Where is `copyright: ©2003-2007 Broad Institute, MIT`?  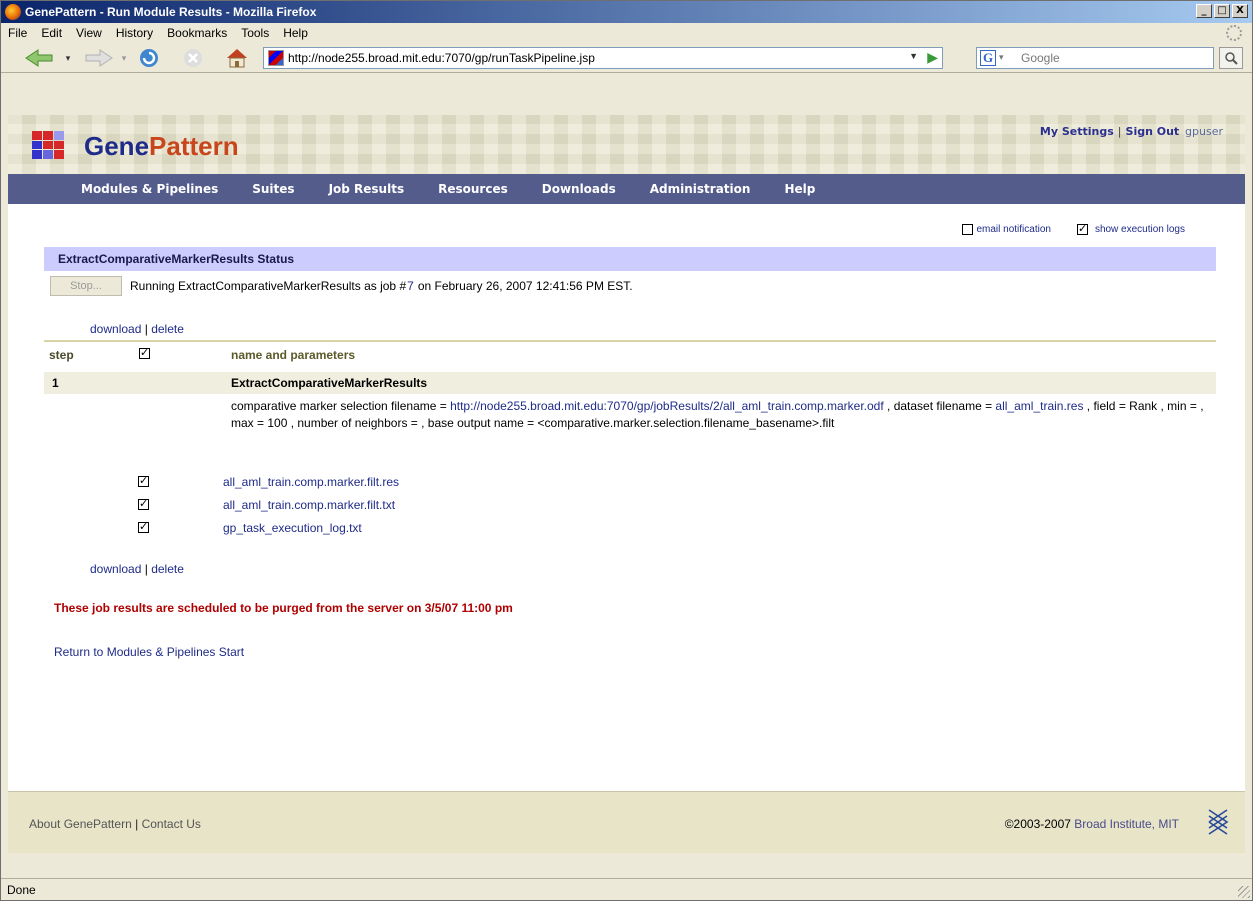 copyright: ©2003-2007 Broad Institute, MIT is located at coordinates (1092, 824).